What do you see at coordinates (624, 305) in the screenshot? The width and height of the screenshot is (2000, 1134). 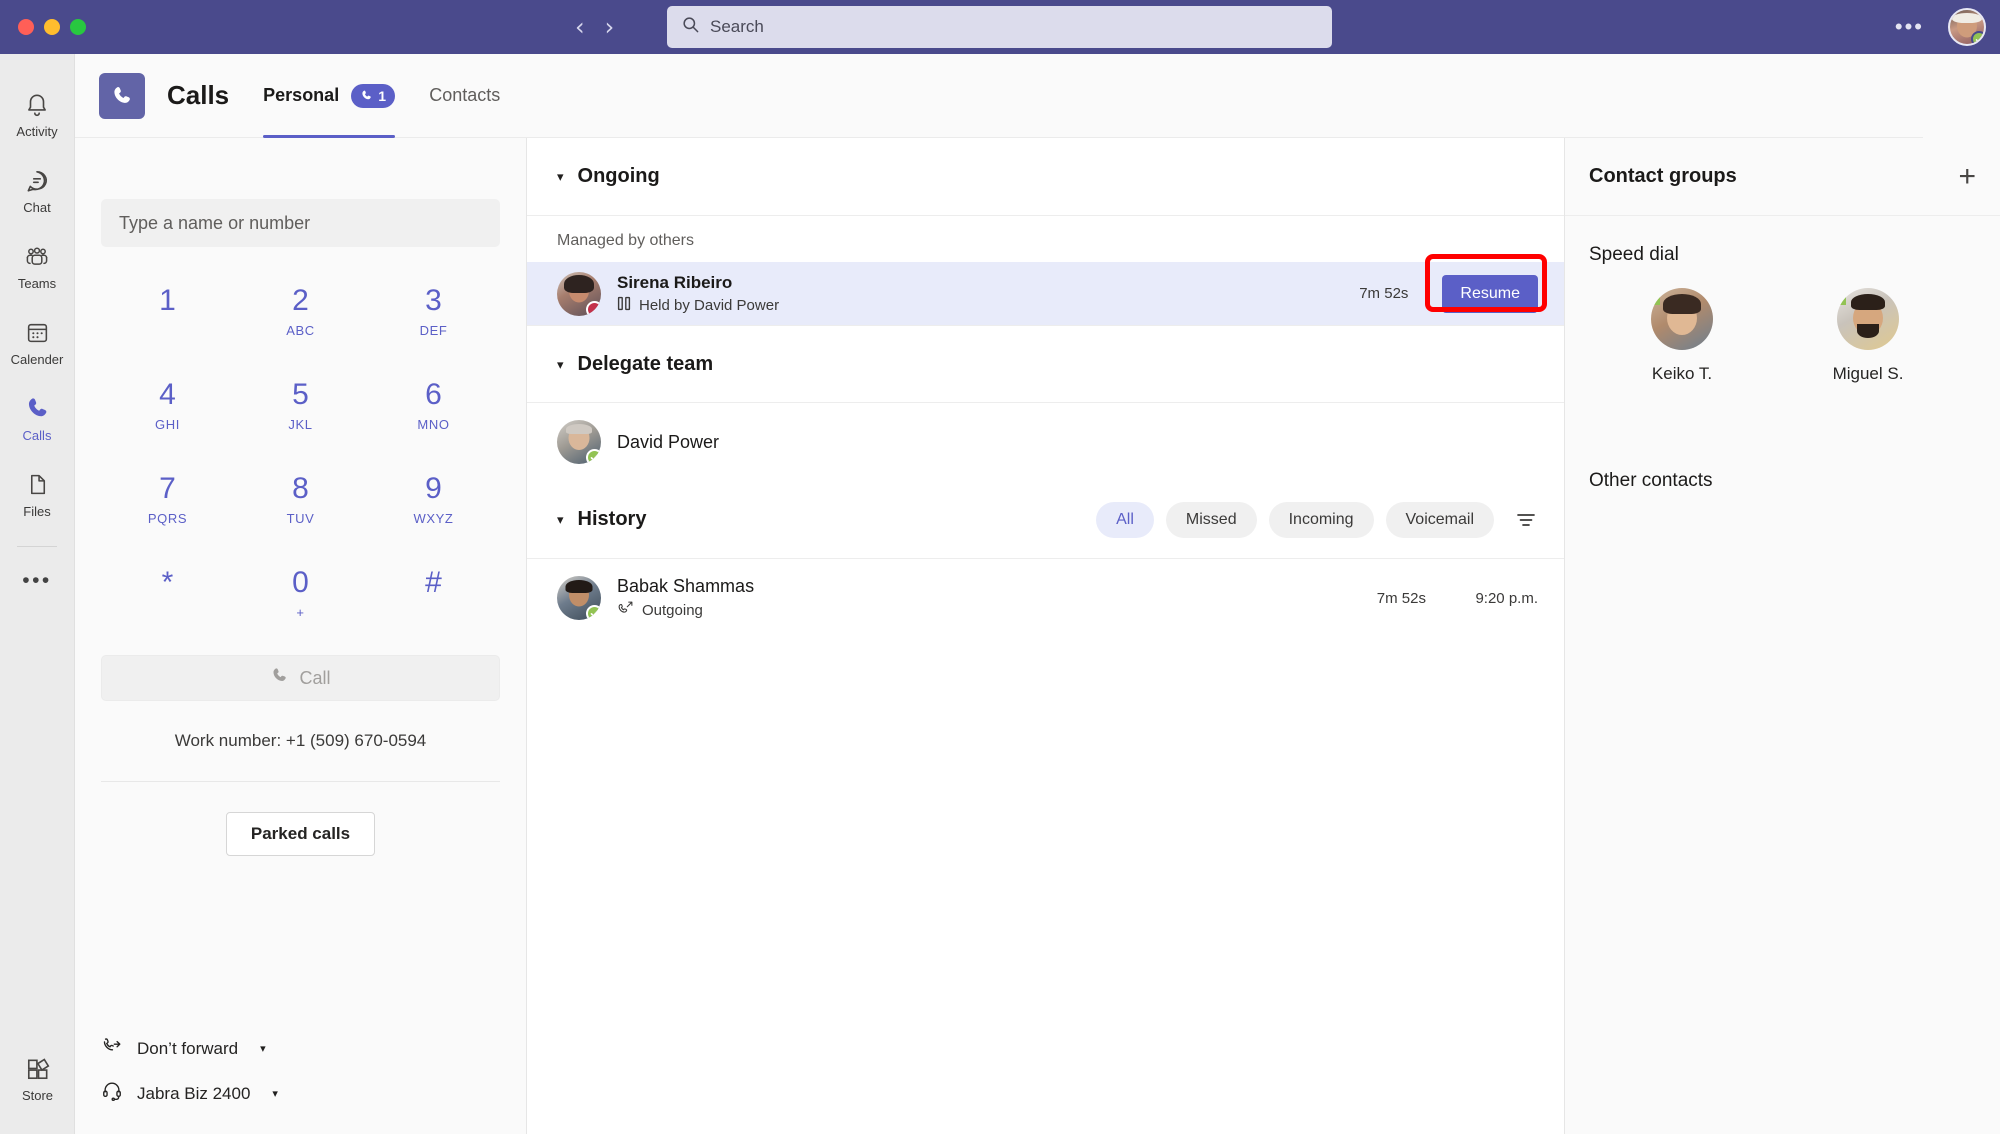 I see `hold-icon` at bounding box center [624, 305].